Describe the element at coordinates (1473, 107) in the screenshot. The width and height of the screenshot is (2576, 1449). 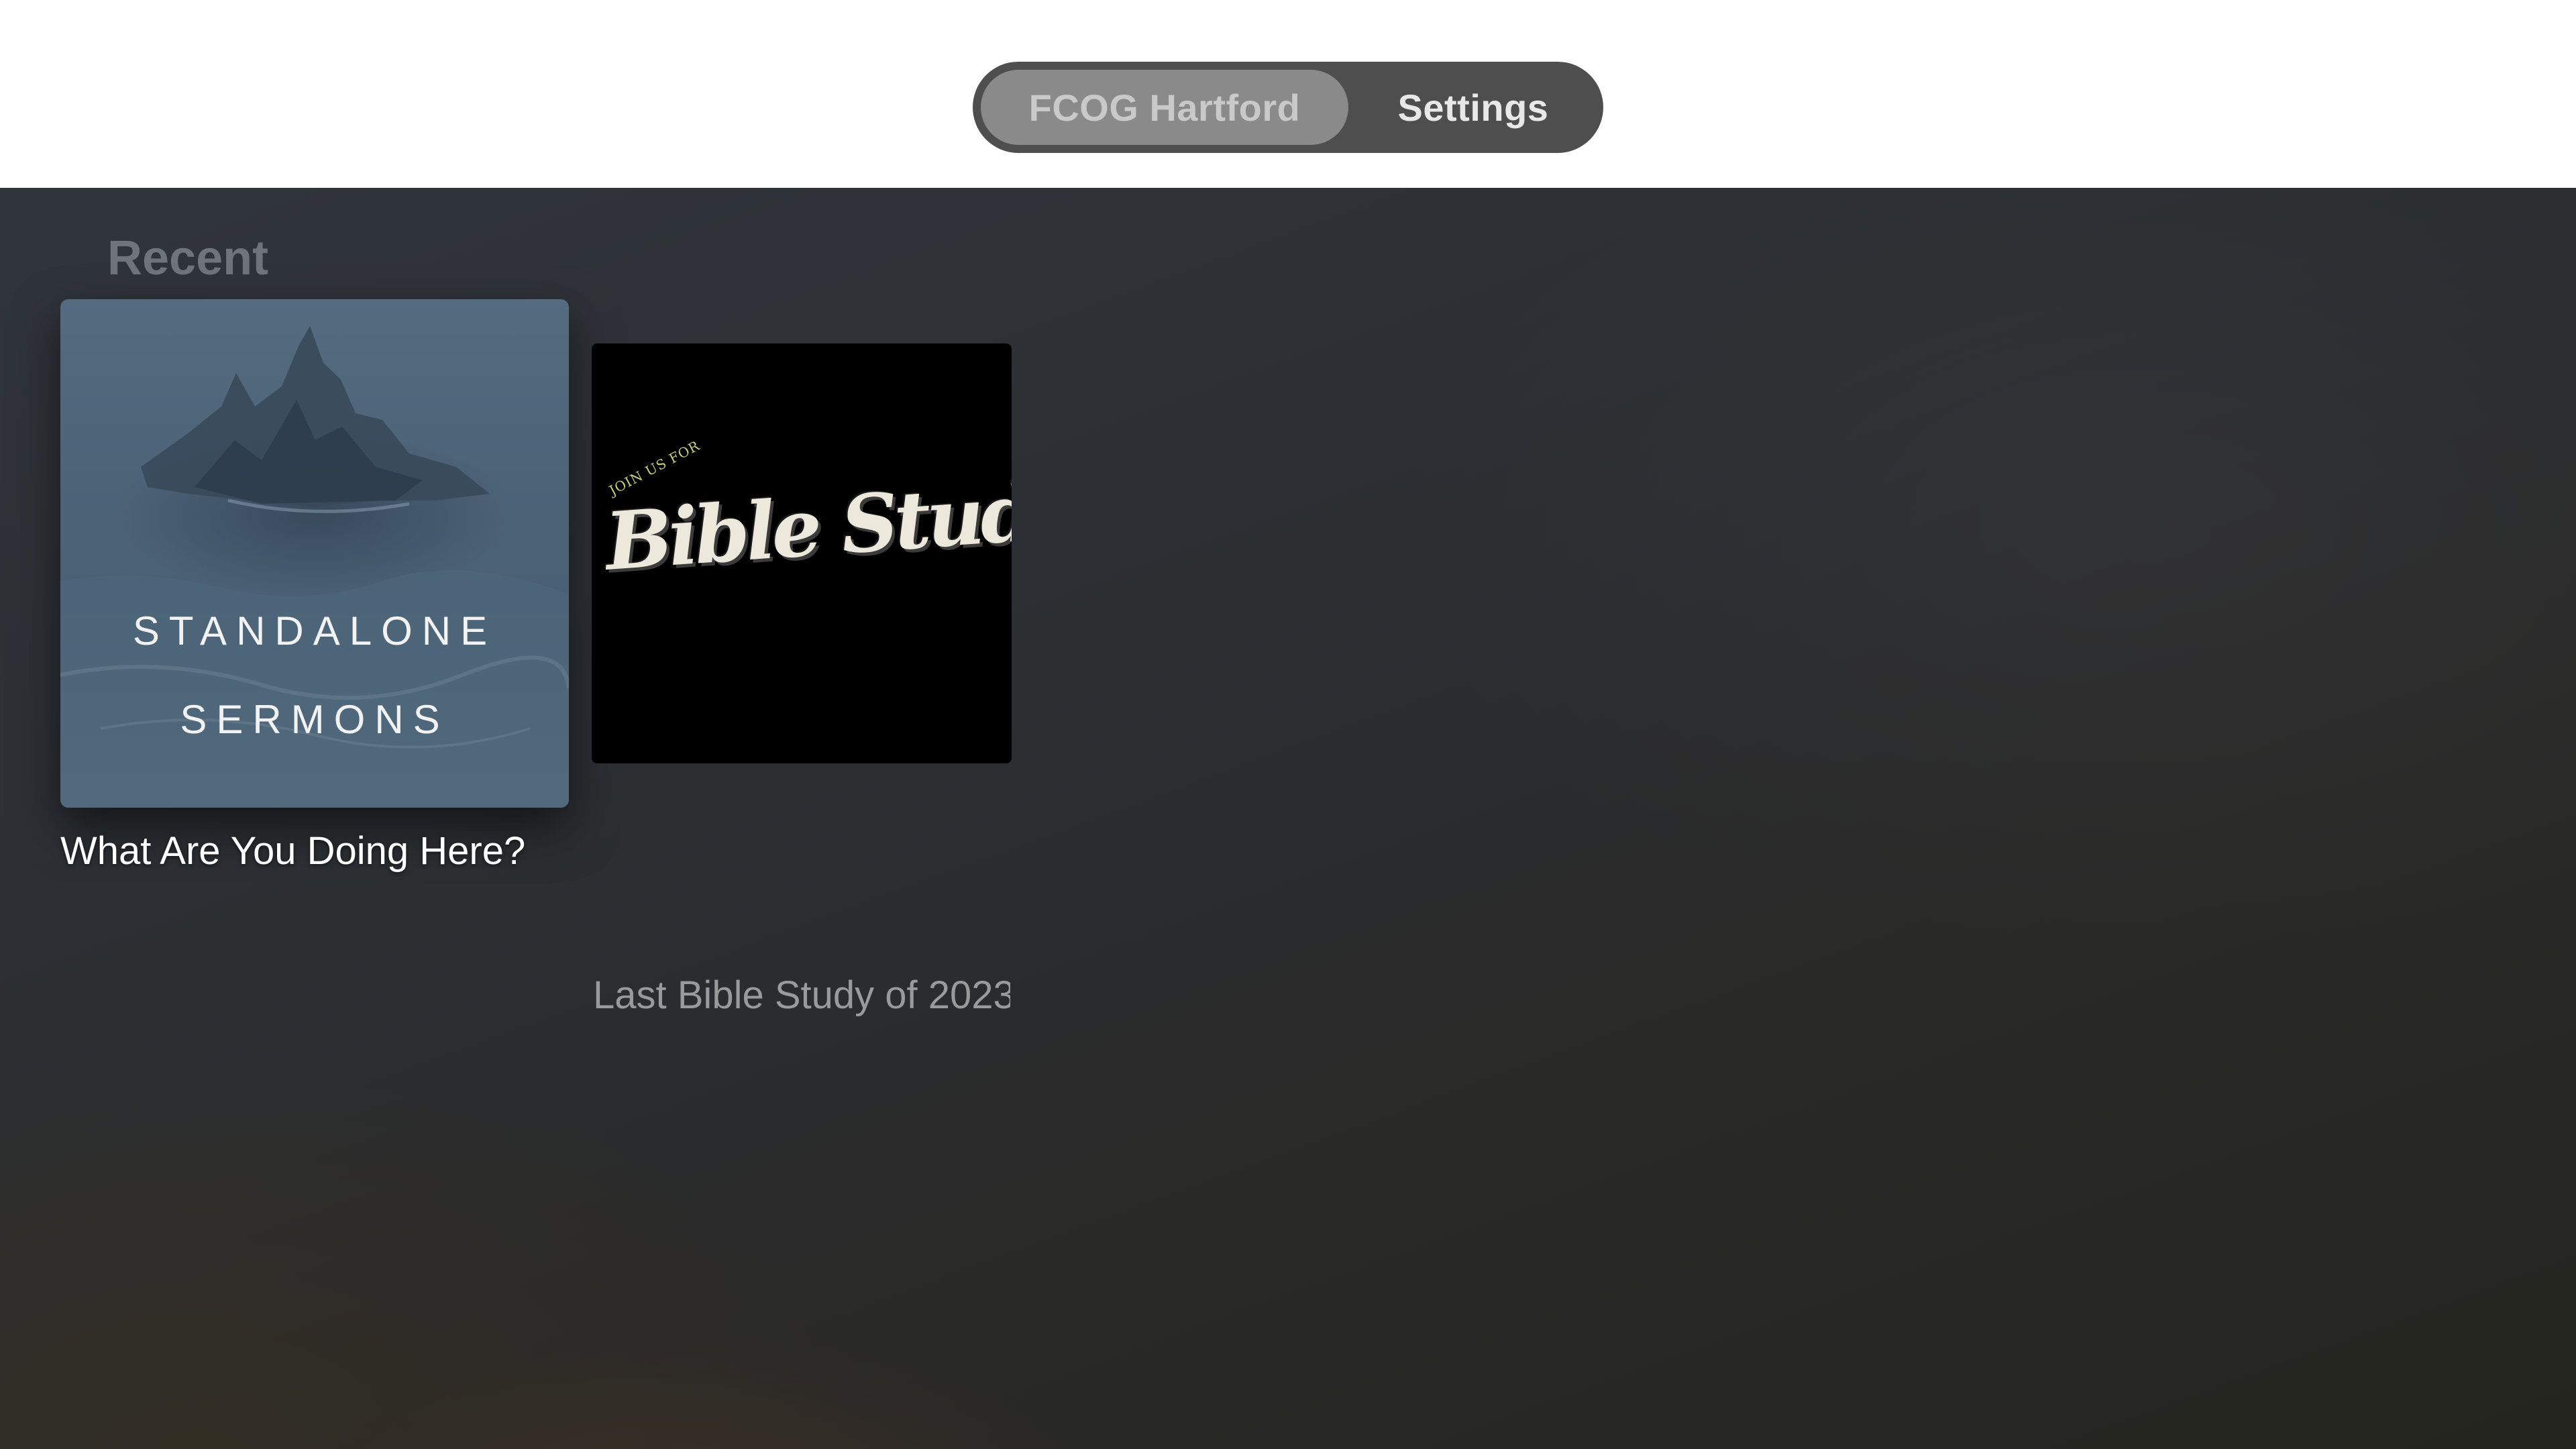
I see `tab-settings: Settings` at that location.